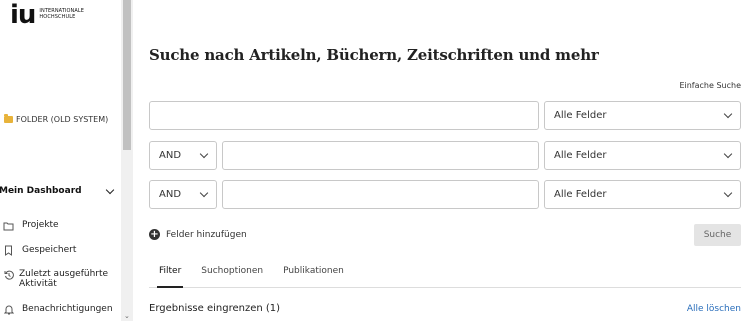 The width and height of the screenshot is (750, 321). I want to click on sidebar-item-label-line1: Zuletzt ausgeführte, so click(64, 274).